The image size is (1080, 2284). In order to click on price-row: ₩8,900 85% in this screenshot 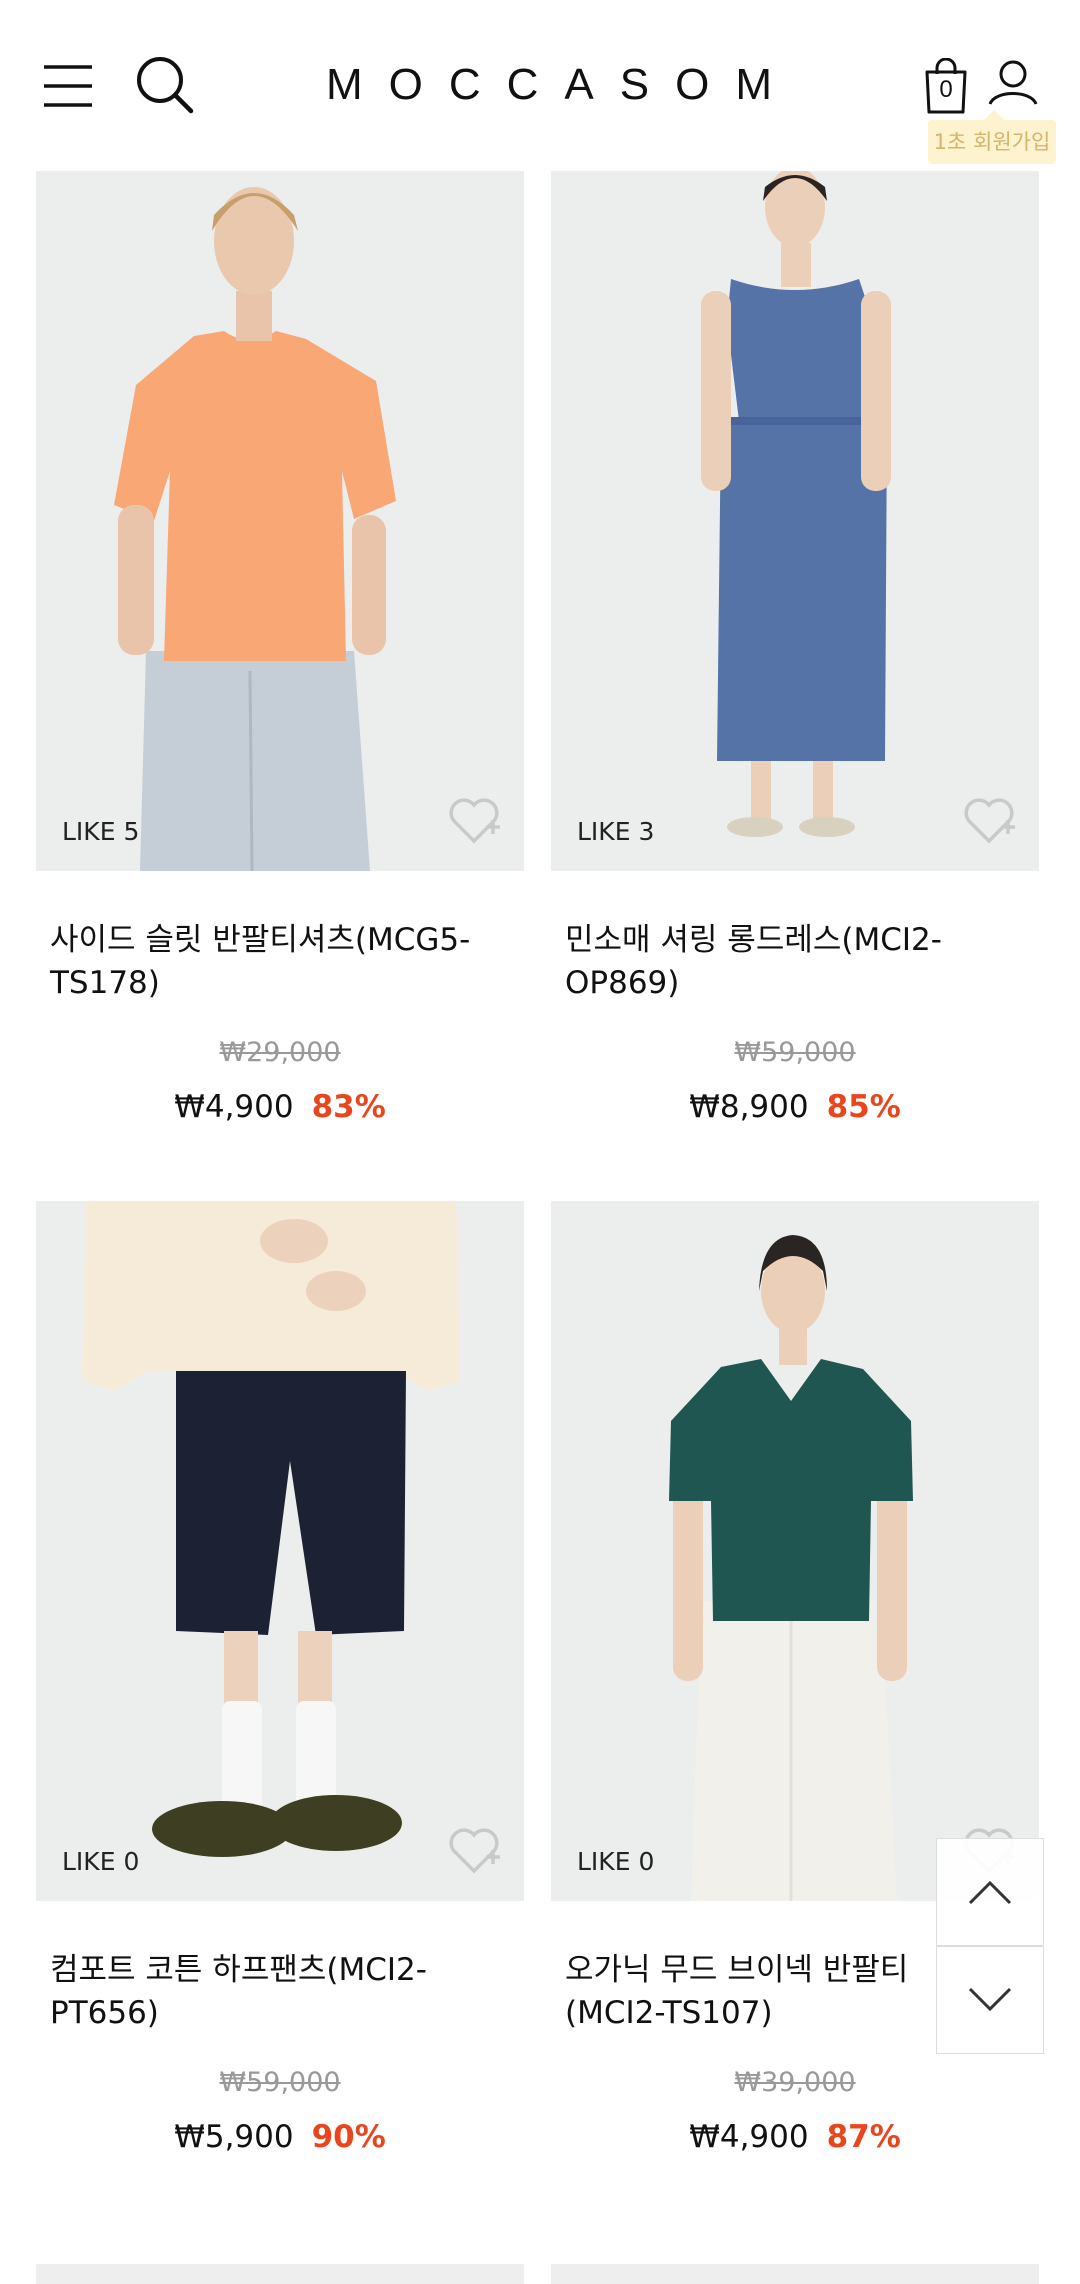, I will do `click(795, 1107)`.